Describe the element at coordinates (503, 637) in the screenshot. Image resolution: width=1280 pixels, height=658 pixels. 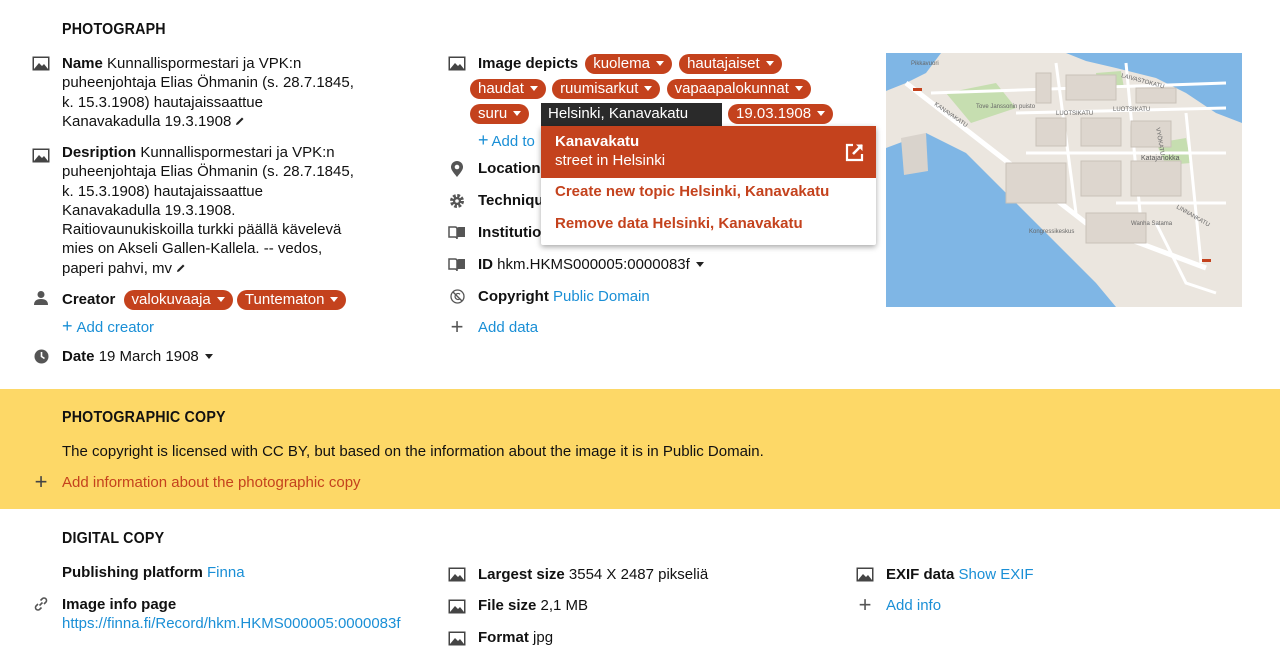
I see `format-label: Format` at that location.